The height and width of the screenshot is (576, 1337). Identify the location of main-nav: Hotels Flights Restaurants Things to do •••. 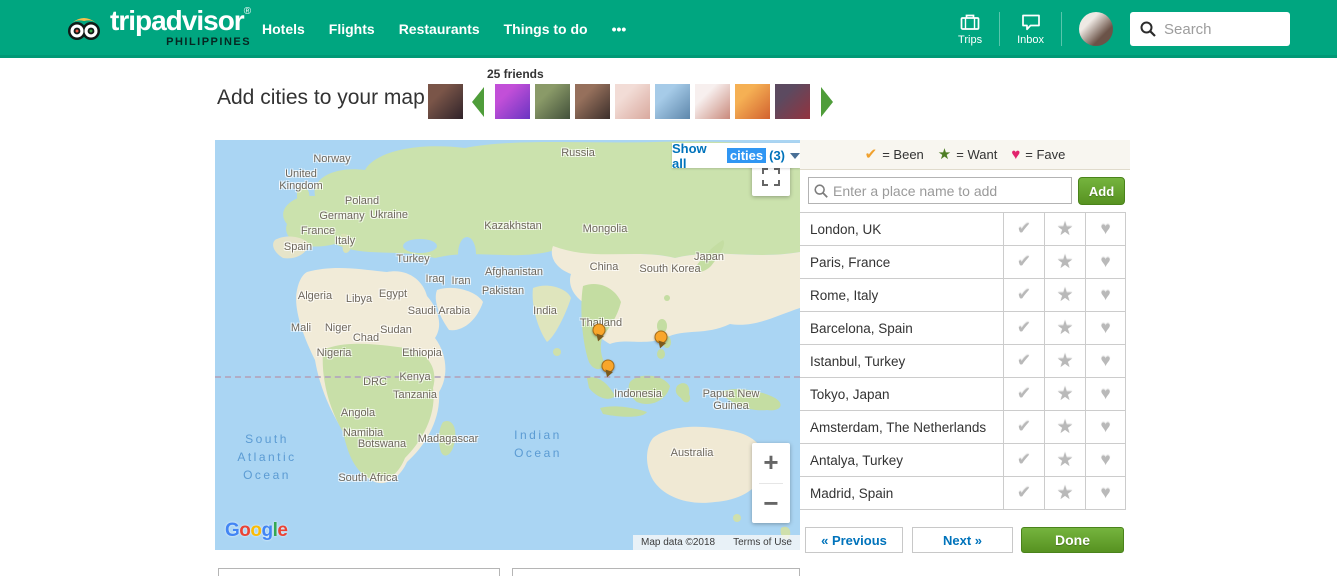
(444, 29).